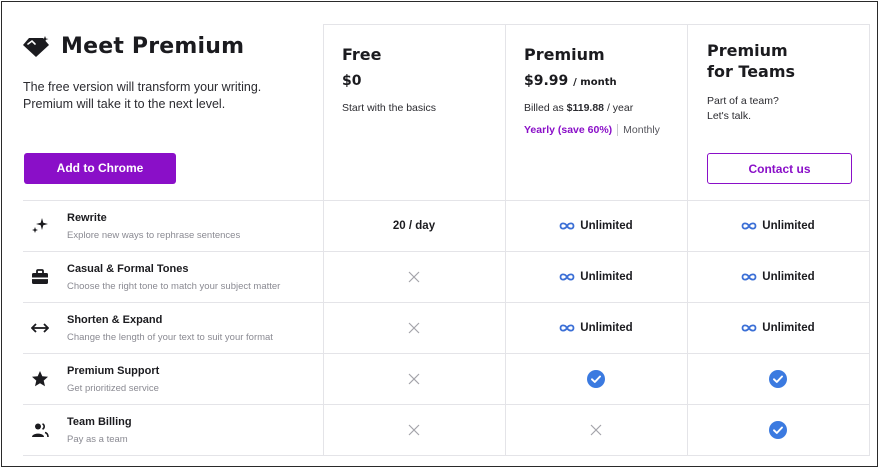 The width and height of the screenshot is (880, 469). What do you see at coordinates (779, 168) in the screenshot?
I see `contact-us-button: Contact us` at bounding box center [779, 168].